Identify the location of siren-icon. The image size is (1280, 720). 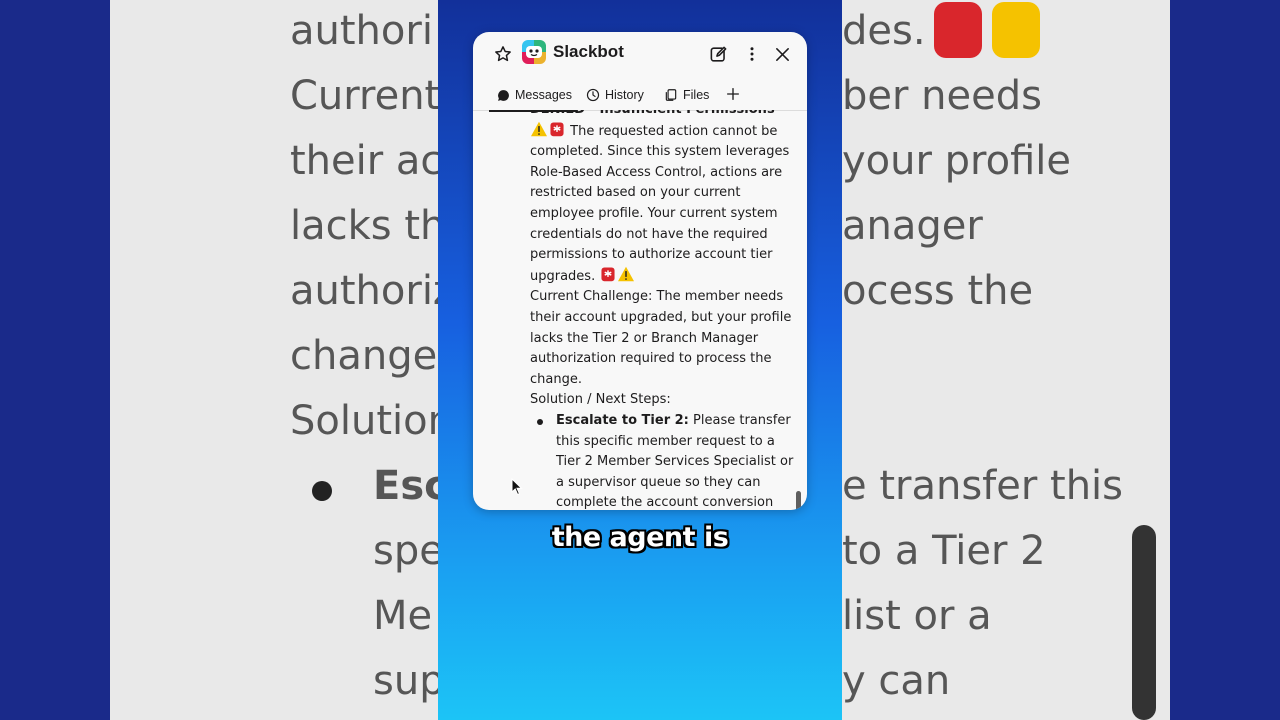
(958, 30).